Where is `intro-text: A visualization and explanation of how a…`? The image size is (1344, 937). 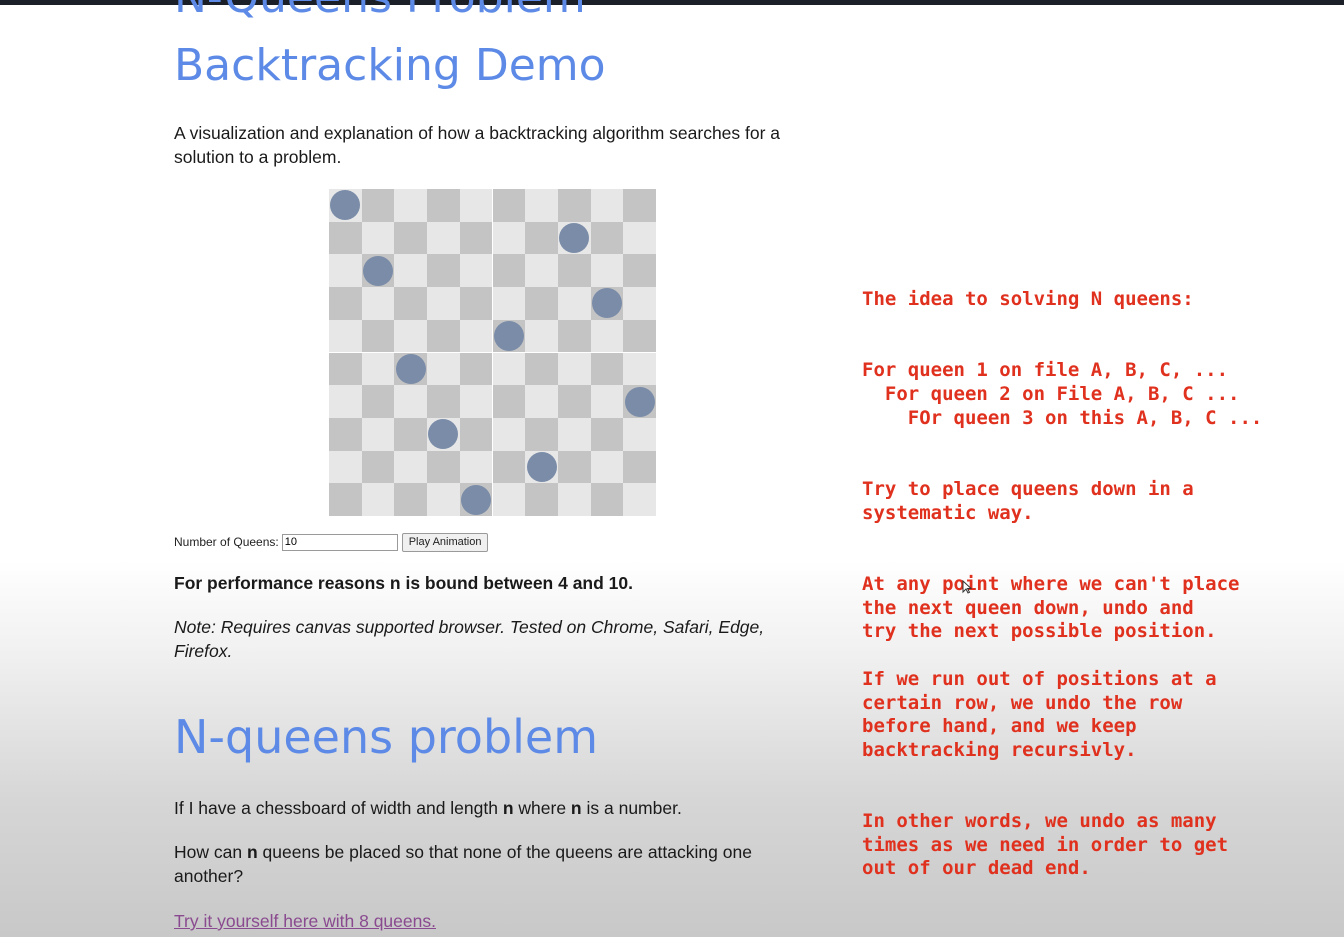
intro-text: A visualization and explanation of how a… is located at coordinates (477, 145).